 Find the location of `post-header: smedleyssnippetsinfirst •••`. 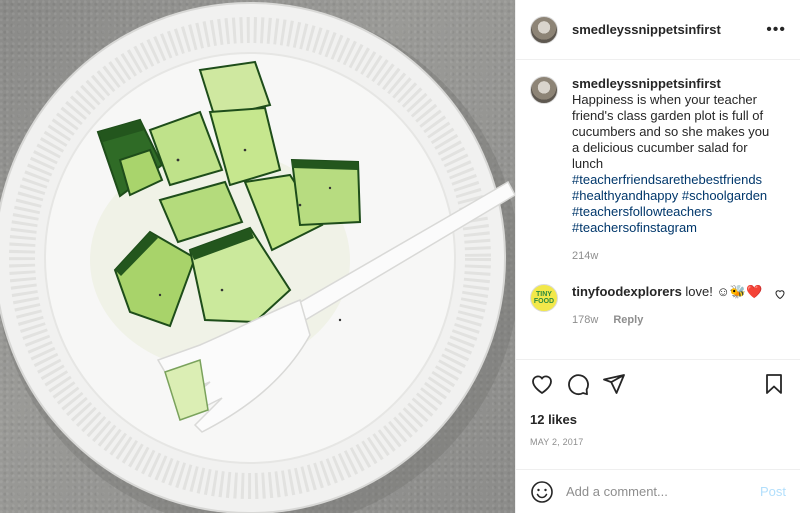

post-header: smedleyssnippetsinfirst ••• is located at coordinates (658, 30).